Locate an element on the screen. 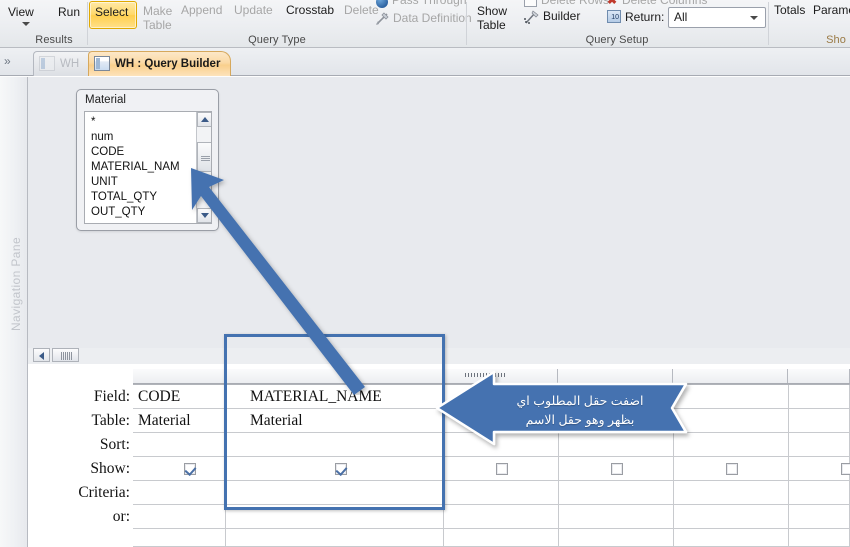 This screenshot has height=547, width=850. design-area-horizontal-scrollbar is located at coordinates (439, 356).